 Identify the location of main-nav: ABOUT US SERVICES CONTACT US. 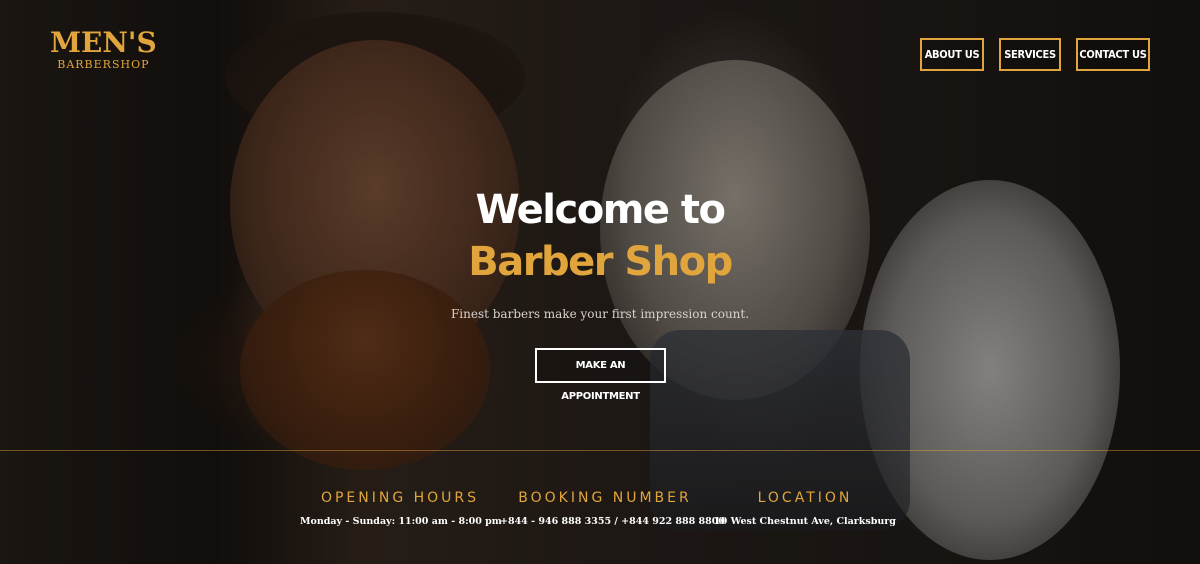
(1035, 54).